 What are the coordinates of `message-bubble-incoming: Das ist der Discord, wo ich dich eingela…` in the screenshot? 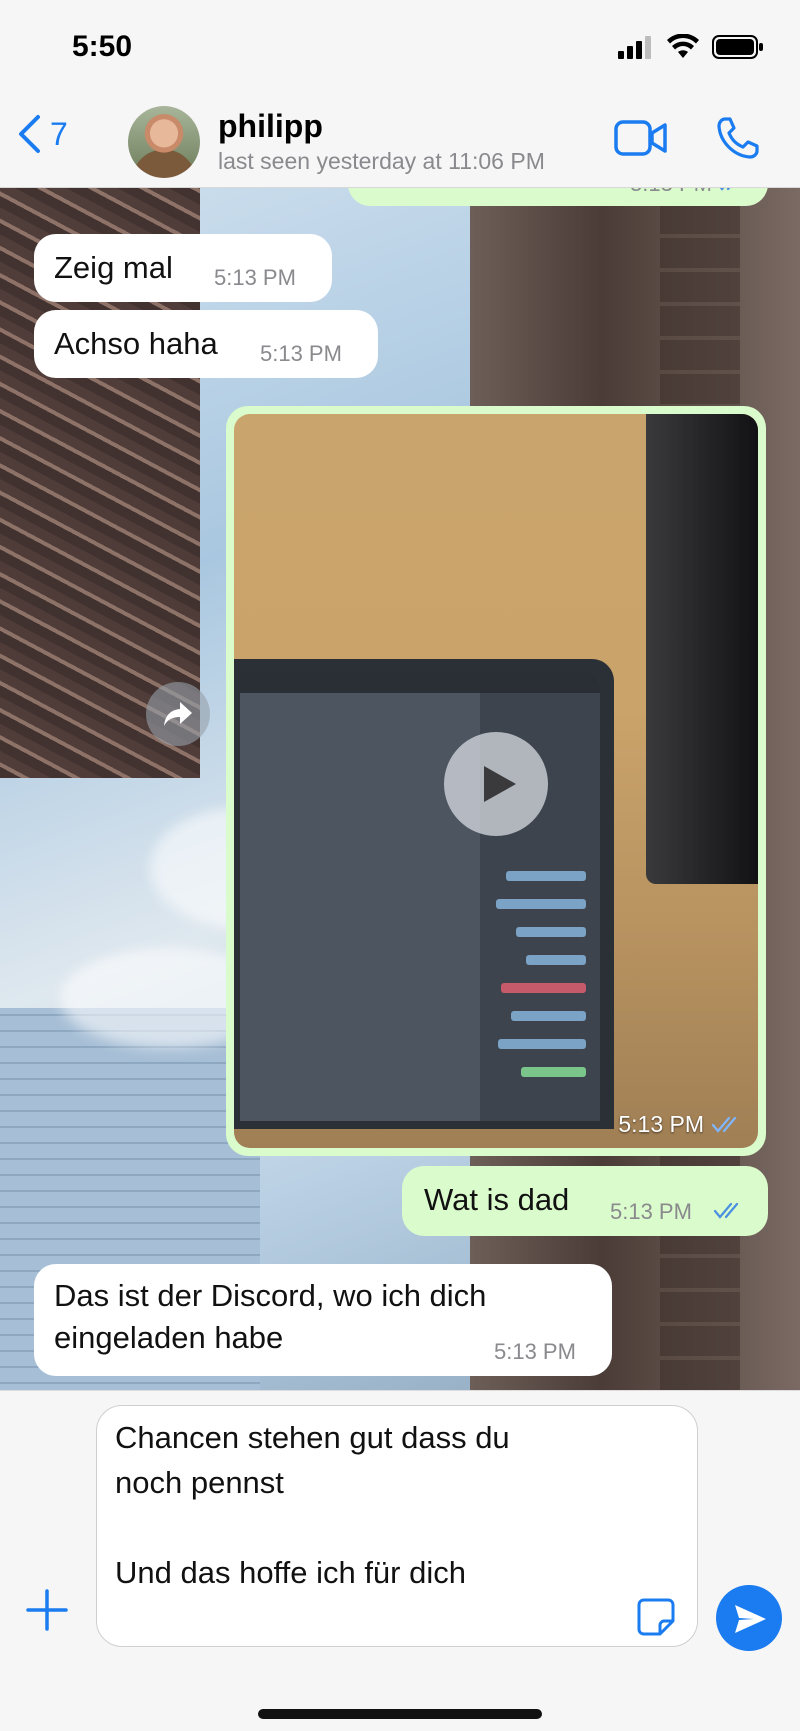 It's located at (323, 1320).